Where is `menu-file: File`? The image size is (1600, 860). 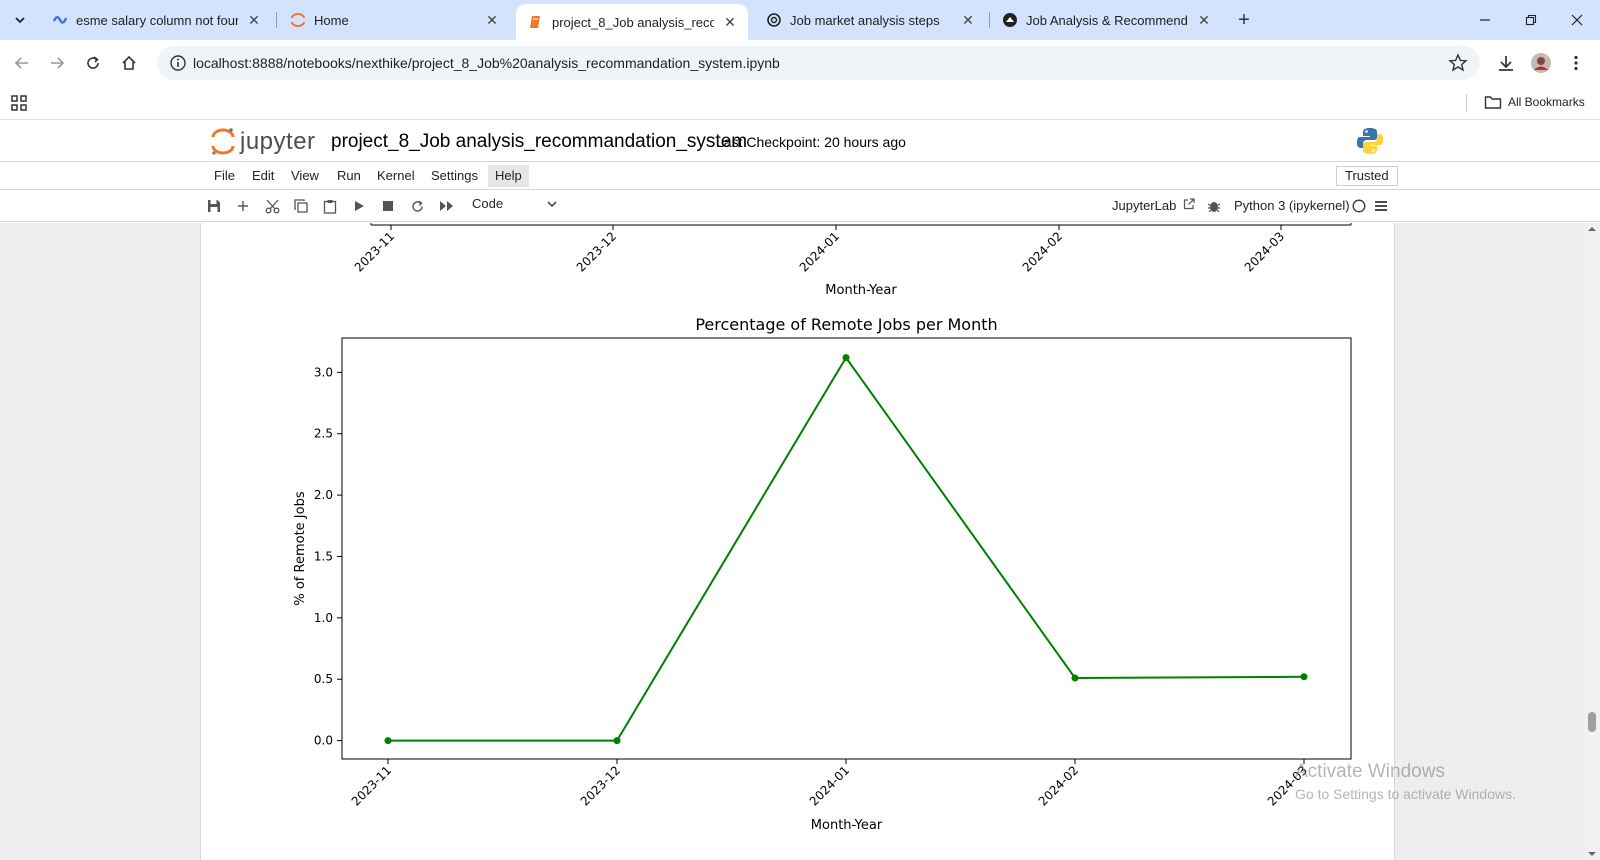 menu-file: File is located at coordinates (224, 176).